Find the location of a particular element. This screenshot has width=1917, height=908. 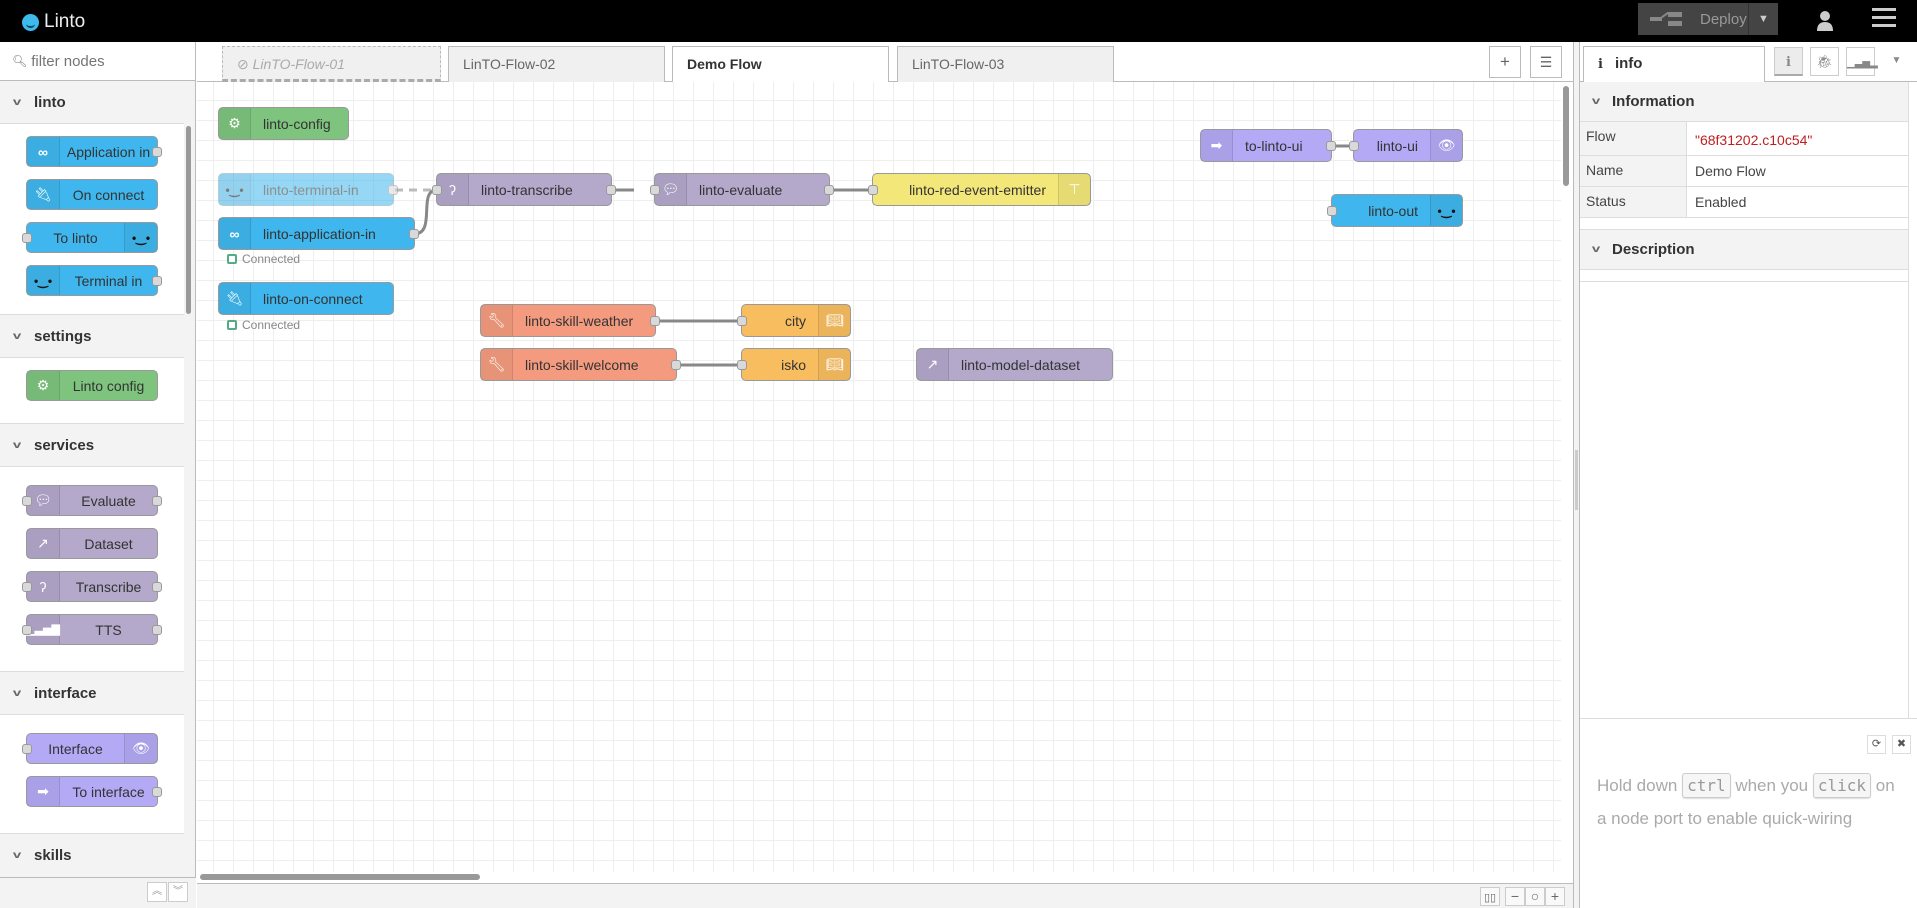

canvas-vertical-scrollbar is located at coordinates (1566, 136).